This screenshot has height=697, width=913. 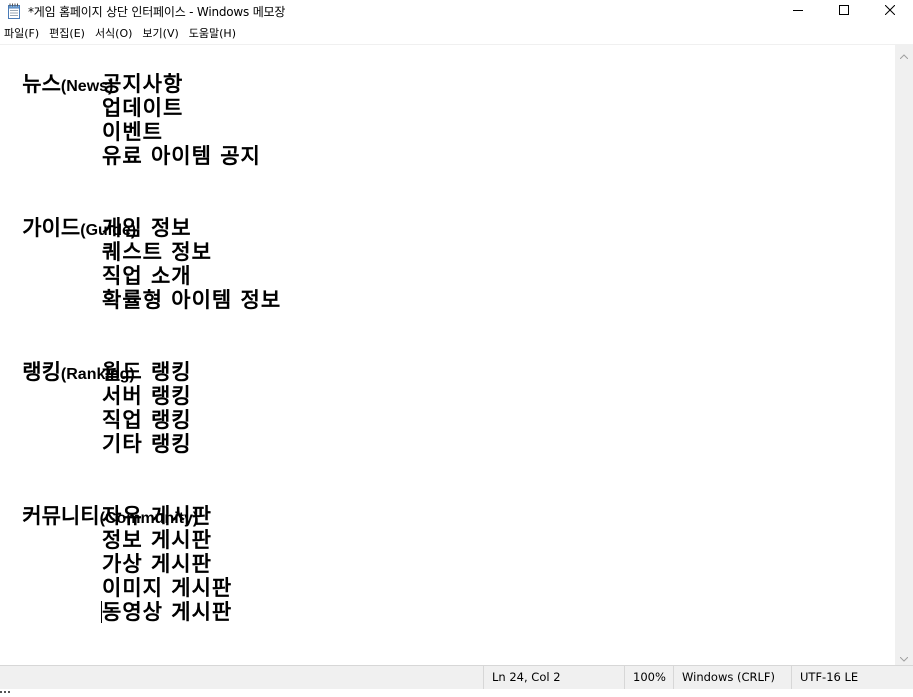 I want to click on list-item: 이미지 게시판, so click(x=167, y=588).